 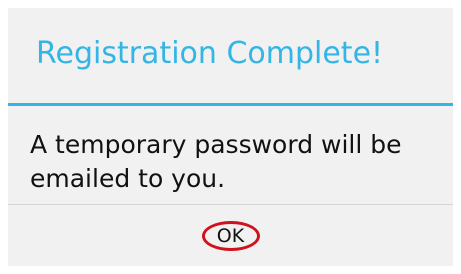 I want to click on title-divider, so click(x=230, y=104).